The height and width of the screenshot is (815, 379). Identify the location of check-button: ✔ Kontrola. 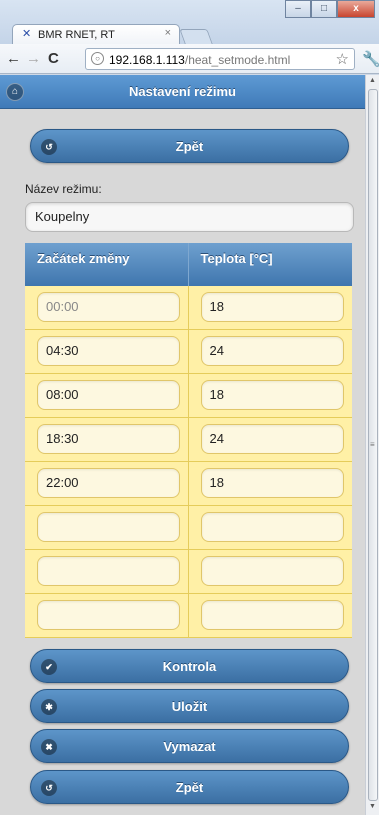
(189, 666).